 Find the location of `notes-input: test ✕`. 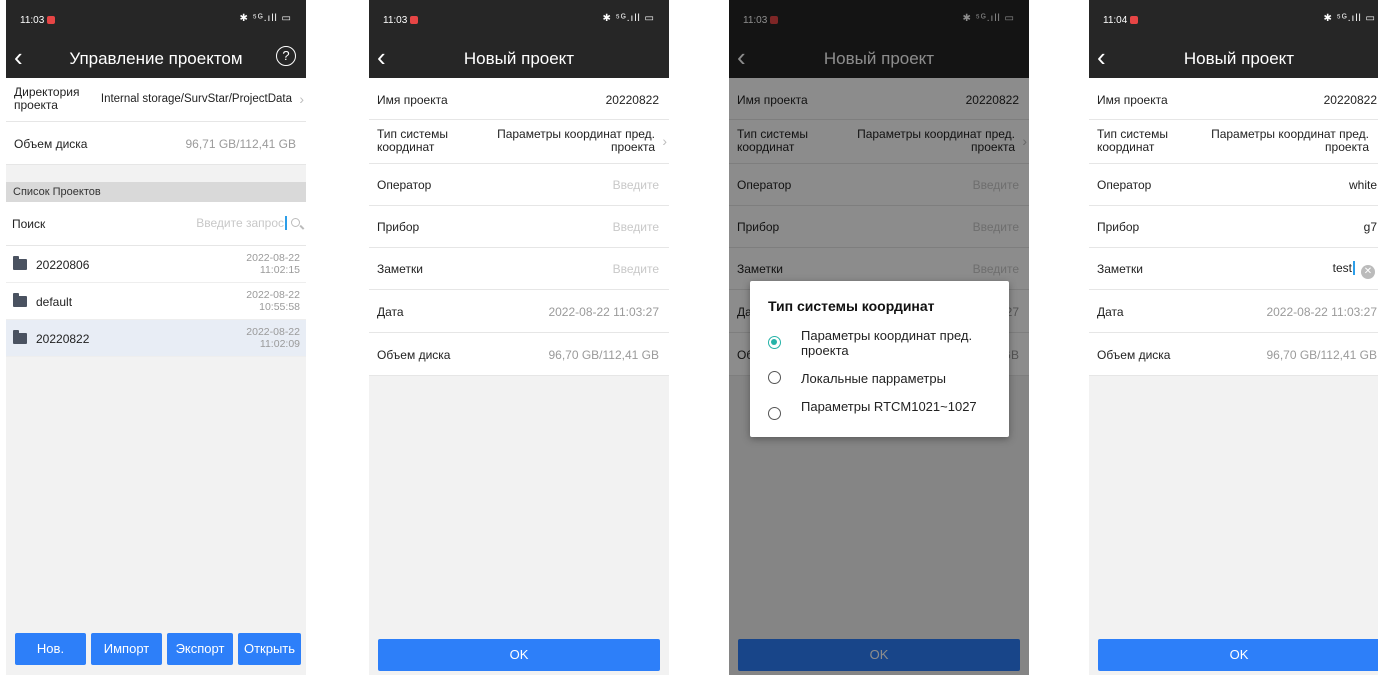

notes-input: test ✕ is located at coordinates (1354, 270).